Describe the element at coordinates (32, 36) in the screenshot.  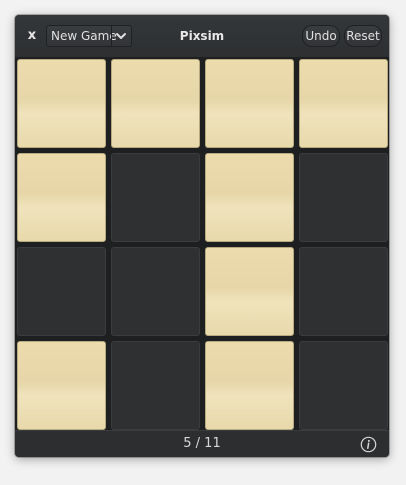
I see `close-button: x` at that location.